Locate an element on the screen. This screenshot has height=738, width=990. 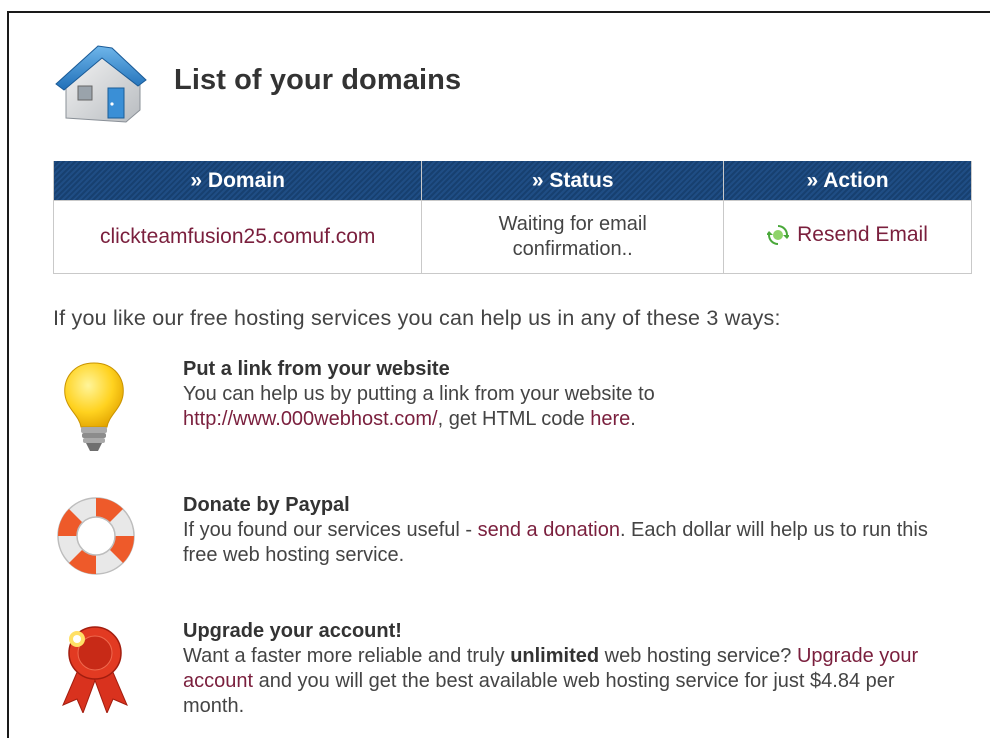
help-option-body-2: web hosting service? is located at coordinates (698, 656).